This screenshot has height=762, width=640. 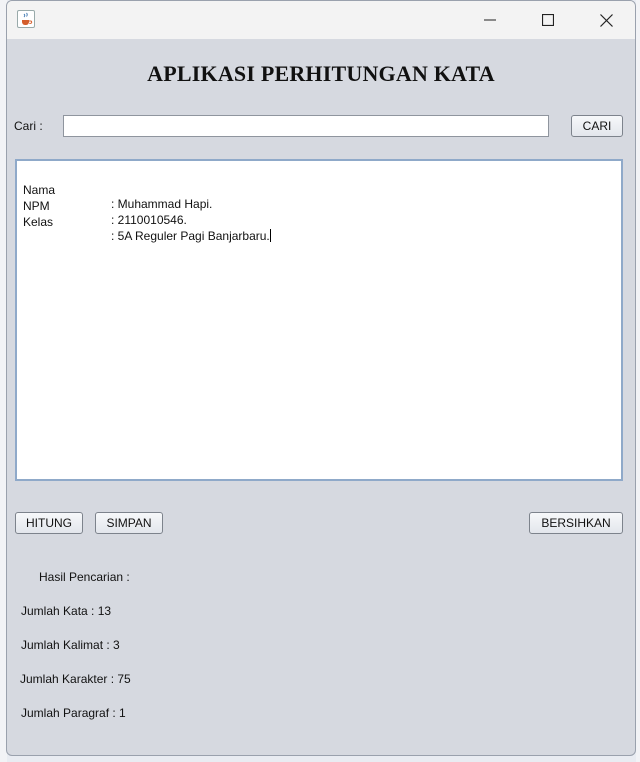 I want to click on sentence-count-label: Jumlah Kalimat : 3, so click(x=70, y=645).